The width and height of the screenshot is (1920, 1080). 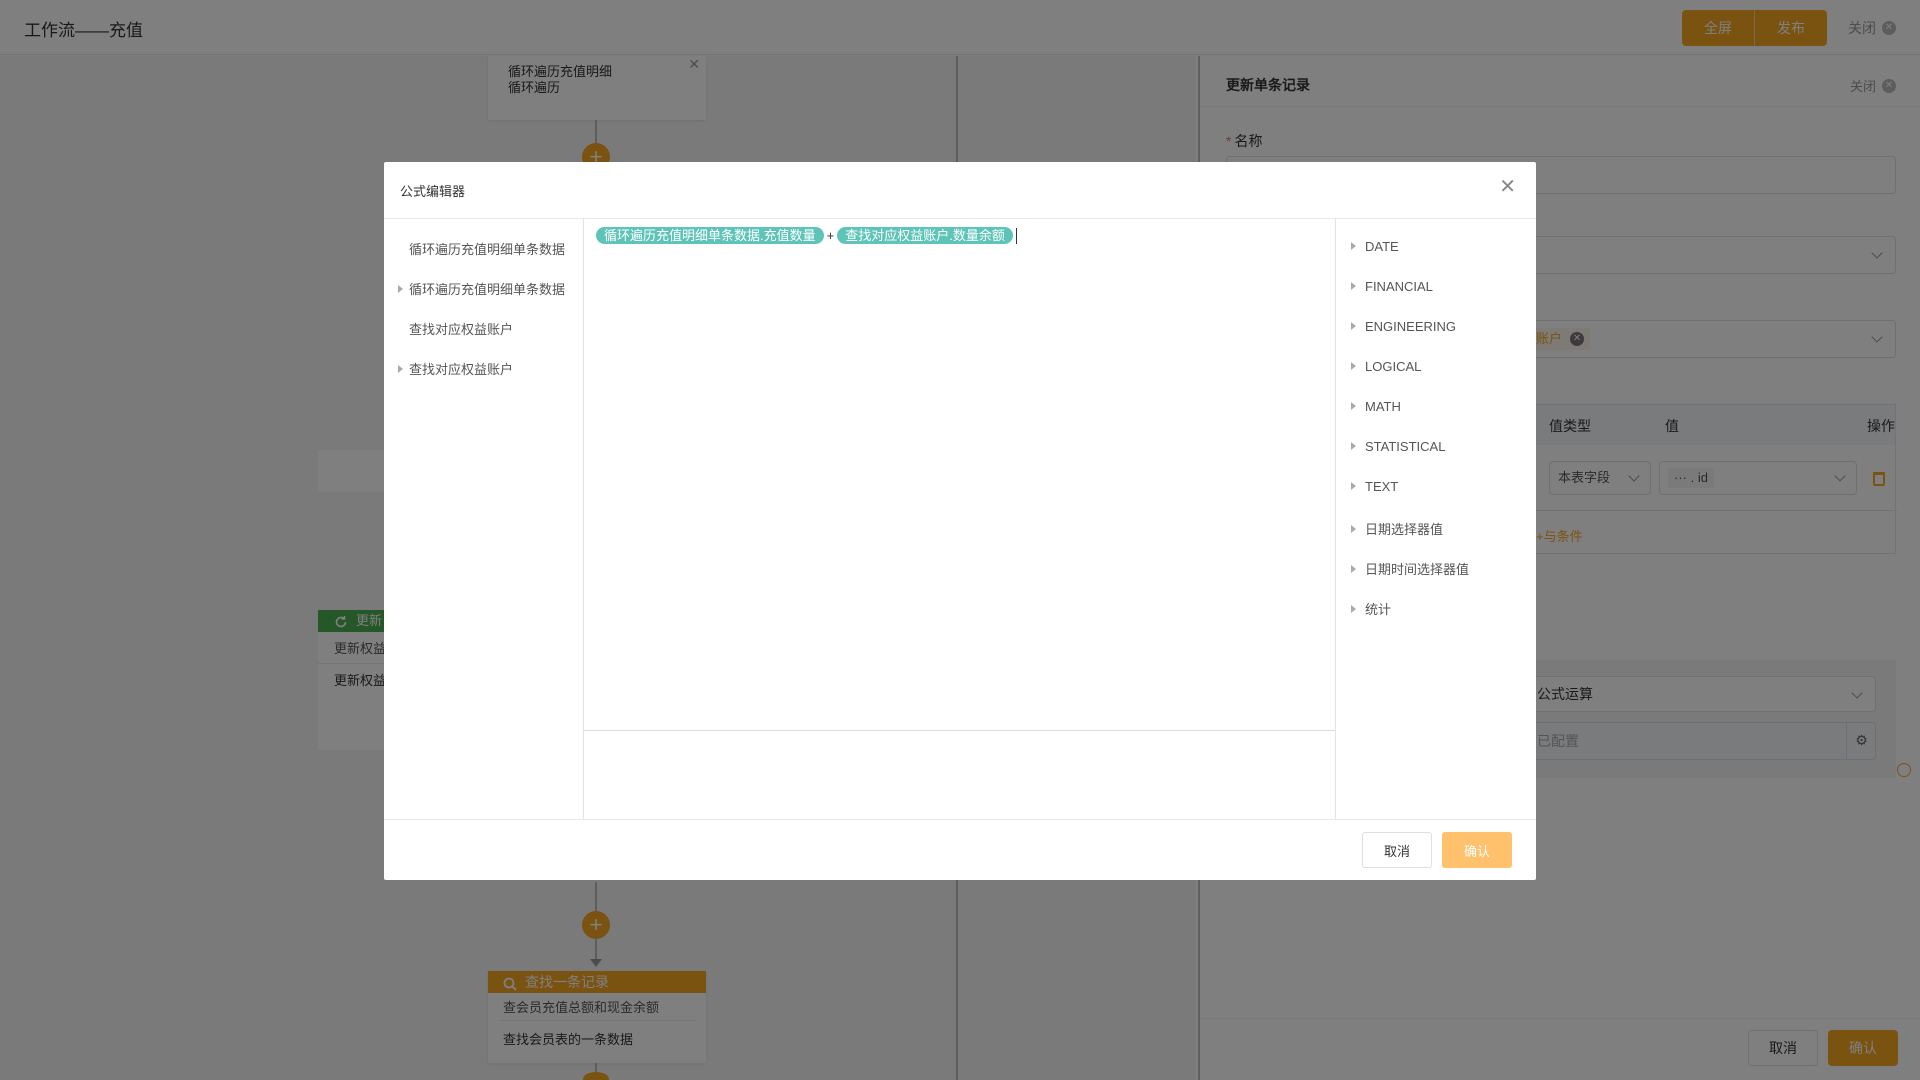 I want to click on function-category-label: 日期选择器值, so click(x=1404, y=529).